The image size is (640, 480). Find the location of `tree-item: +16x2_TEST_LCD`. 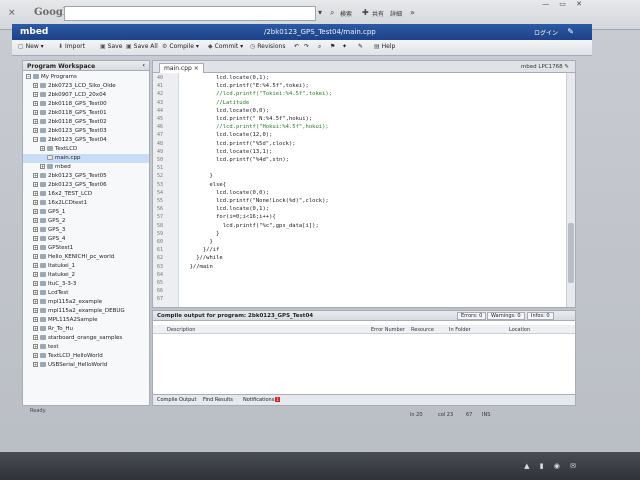

tree-item: +16x2_TEST_LCD is located at coordinates (86, 194).